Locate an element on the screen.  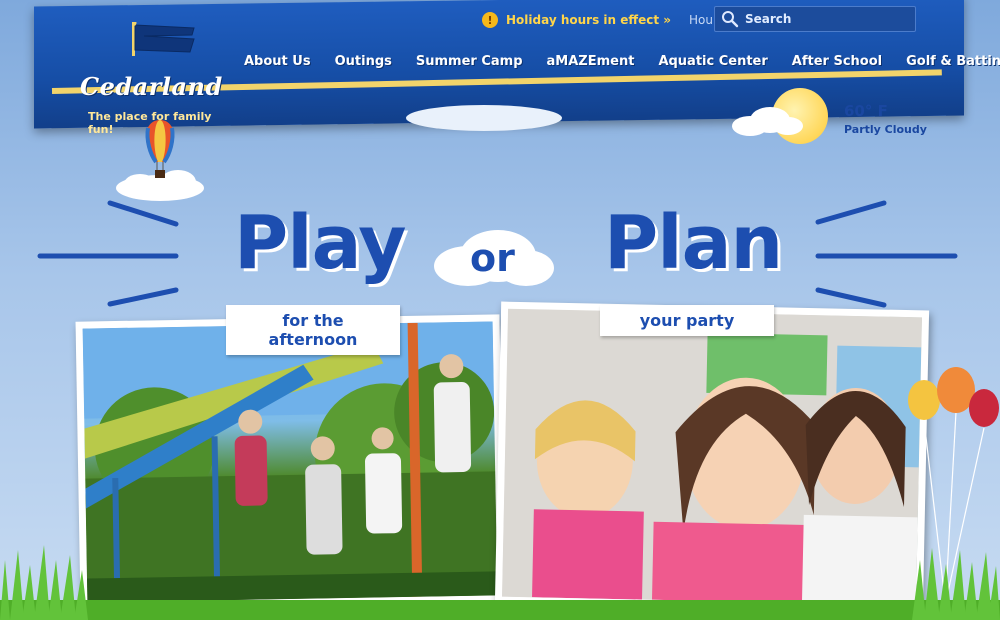
nav-after-school: After School is located at coordinates (837, 61).